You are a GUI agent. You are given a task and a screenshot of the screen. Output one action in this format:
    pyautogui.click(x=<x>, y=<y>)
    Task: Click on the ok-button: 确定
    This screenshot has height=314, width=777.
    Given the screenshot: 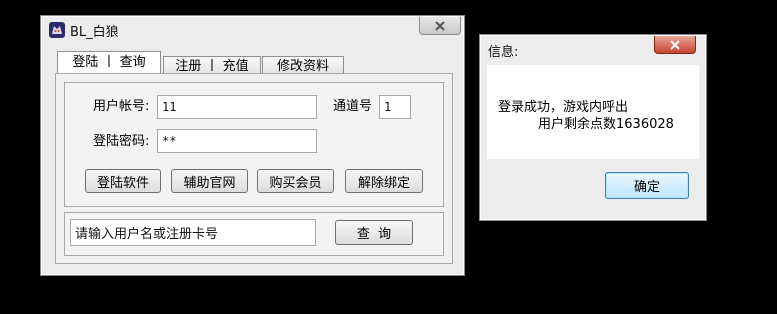 What is the action you would take?
    pyautogui.click(x=647, y=185)
    